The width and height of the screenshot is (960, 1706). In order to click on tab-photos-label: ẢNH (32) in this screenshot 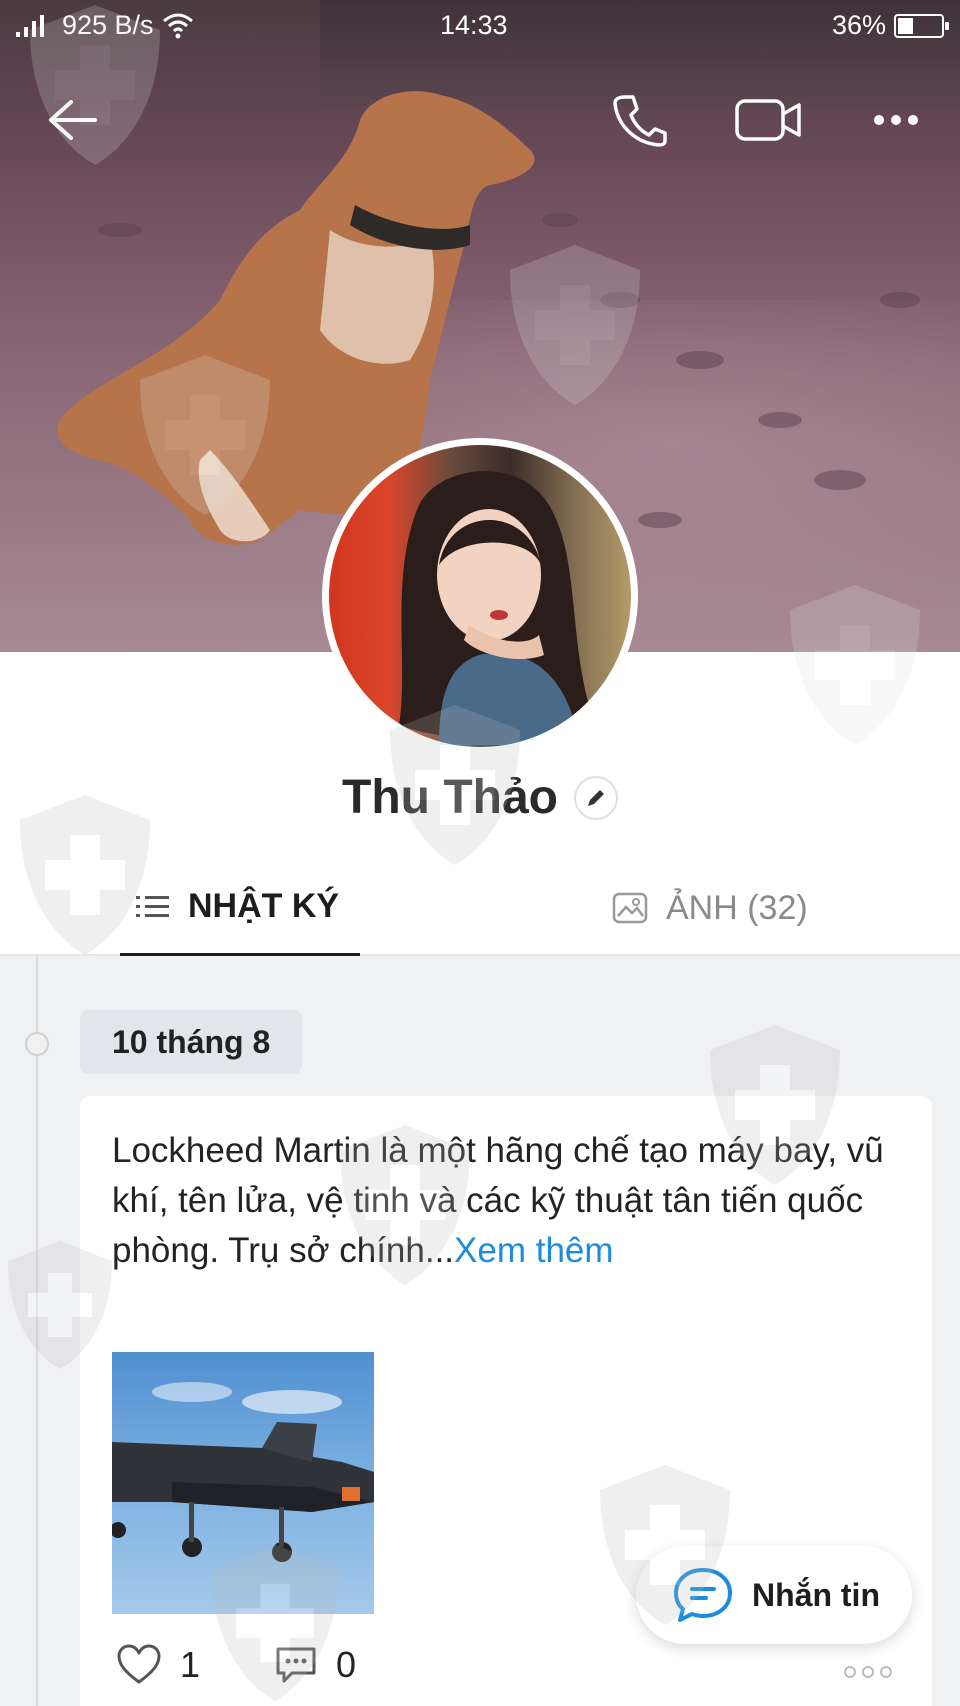, I will do `click(737, 907)`.